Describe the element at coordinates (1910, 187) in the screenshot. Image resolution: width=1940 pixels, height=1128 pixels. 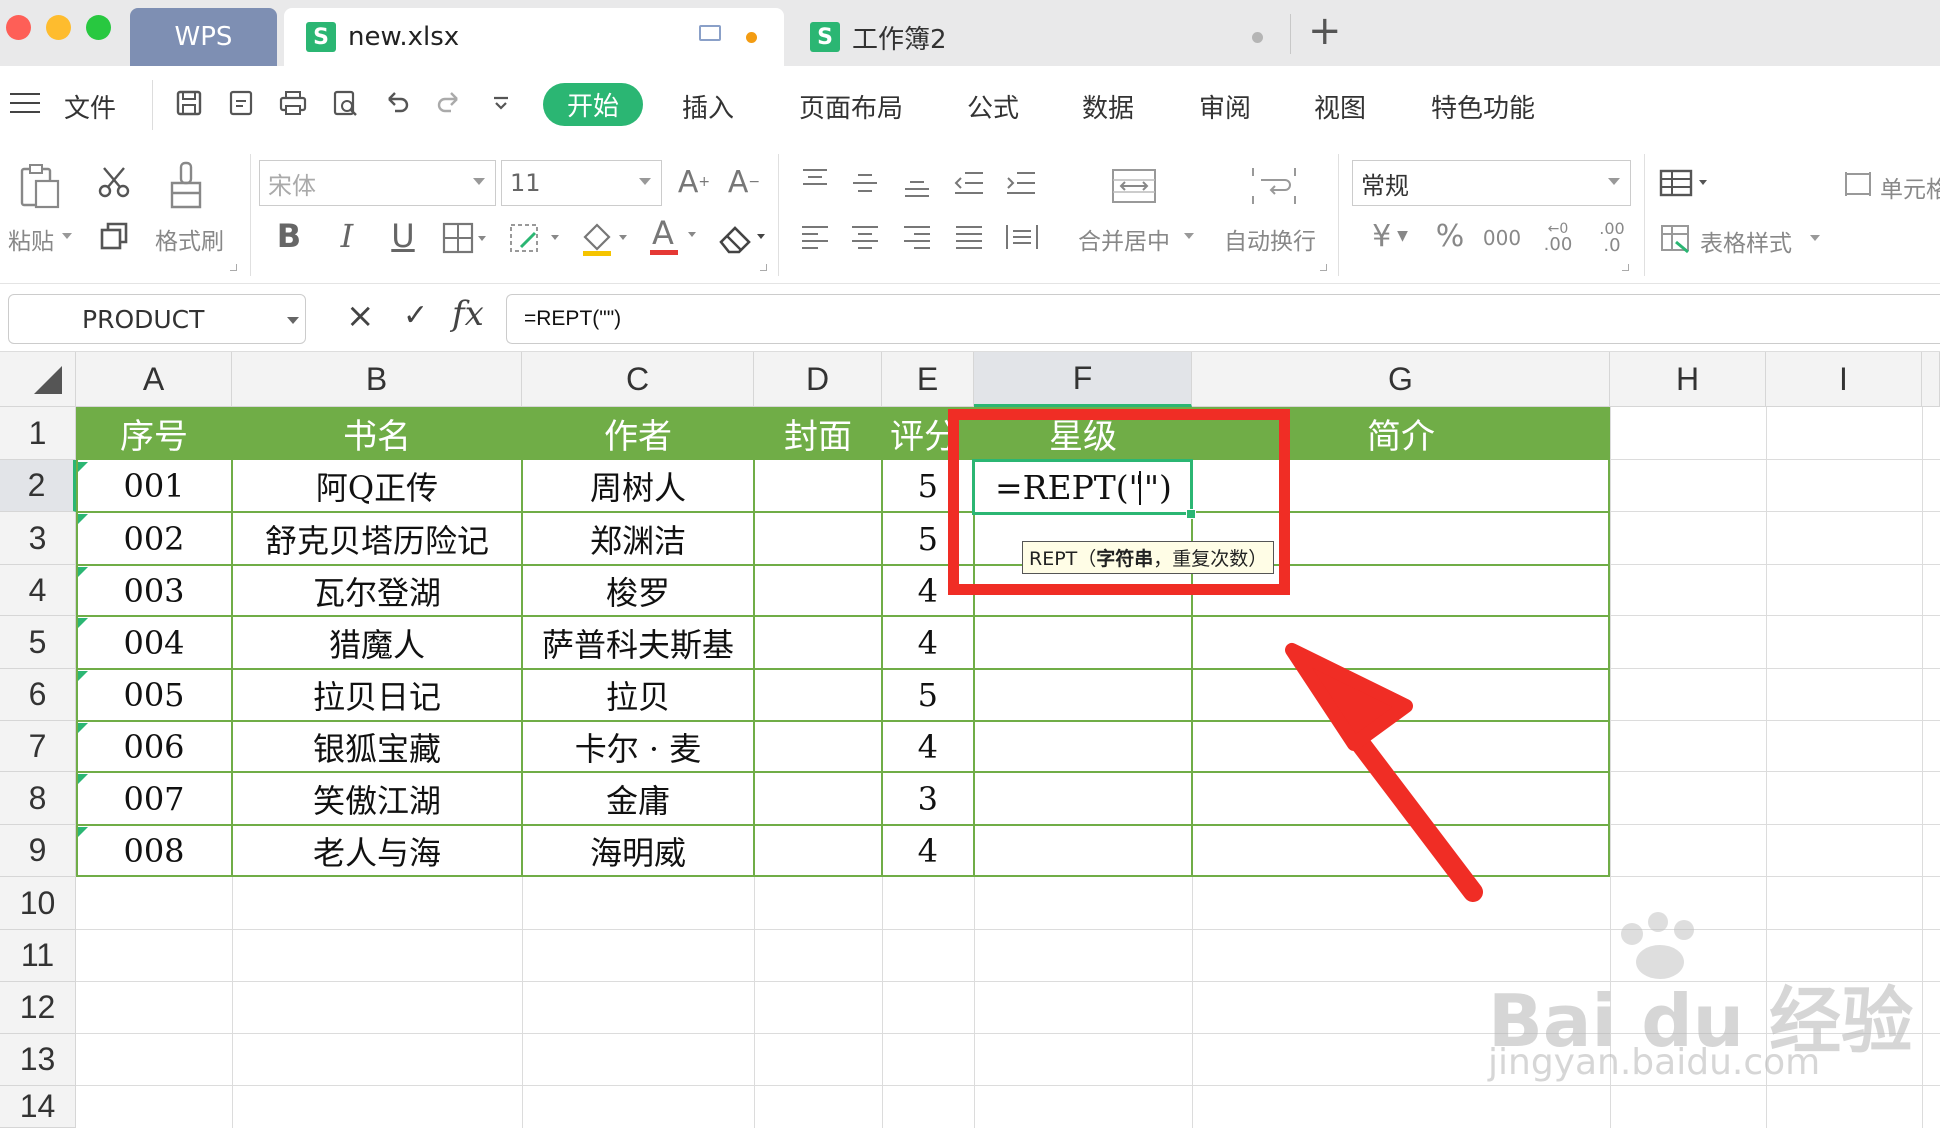
I see `cell-label: 单元格` at that location.